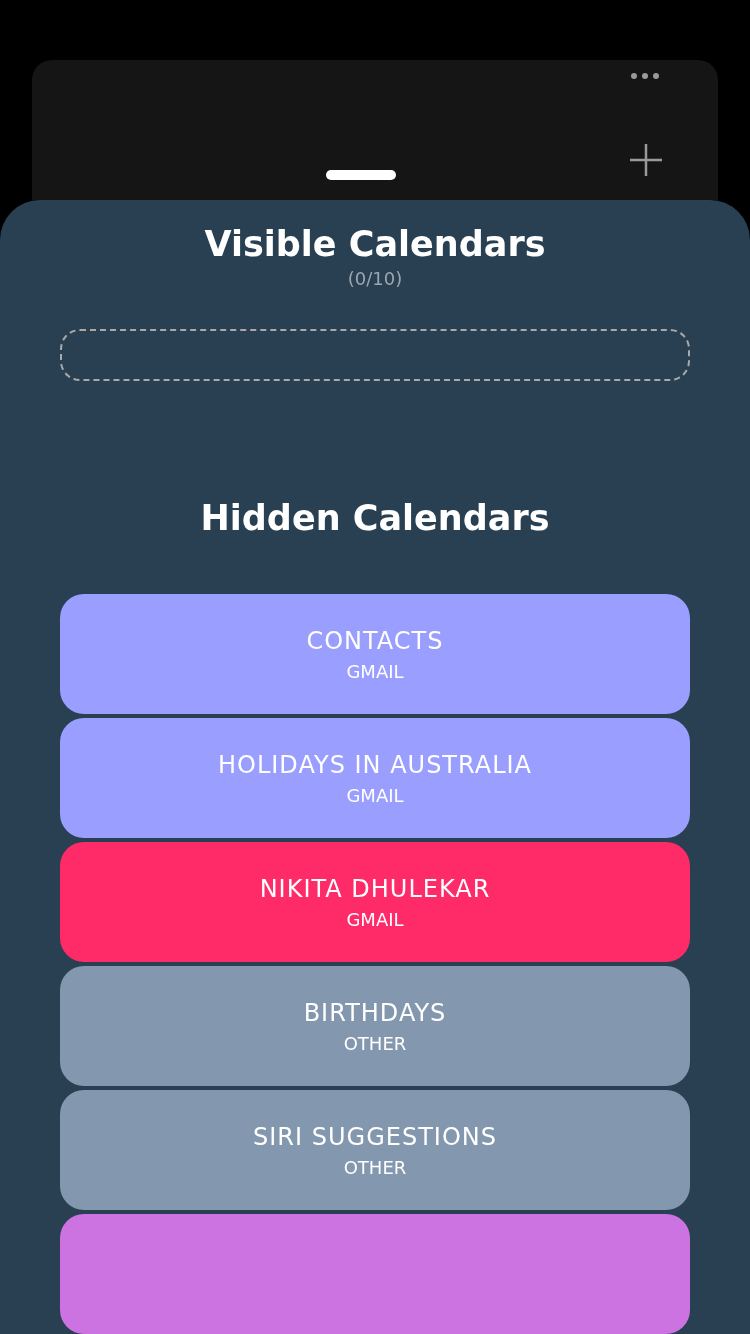 The height and width of the screenshot is (1334, 750). Describe the element at coordinates (646, 160) in the screenshot. I see `add-icon` at that location.